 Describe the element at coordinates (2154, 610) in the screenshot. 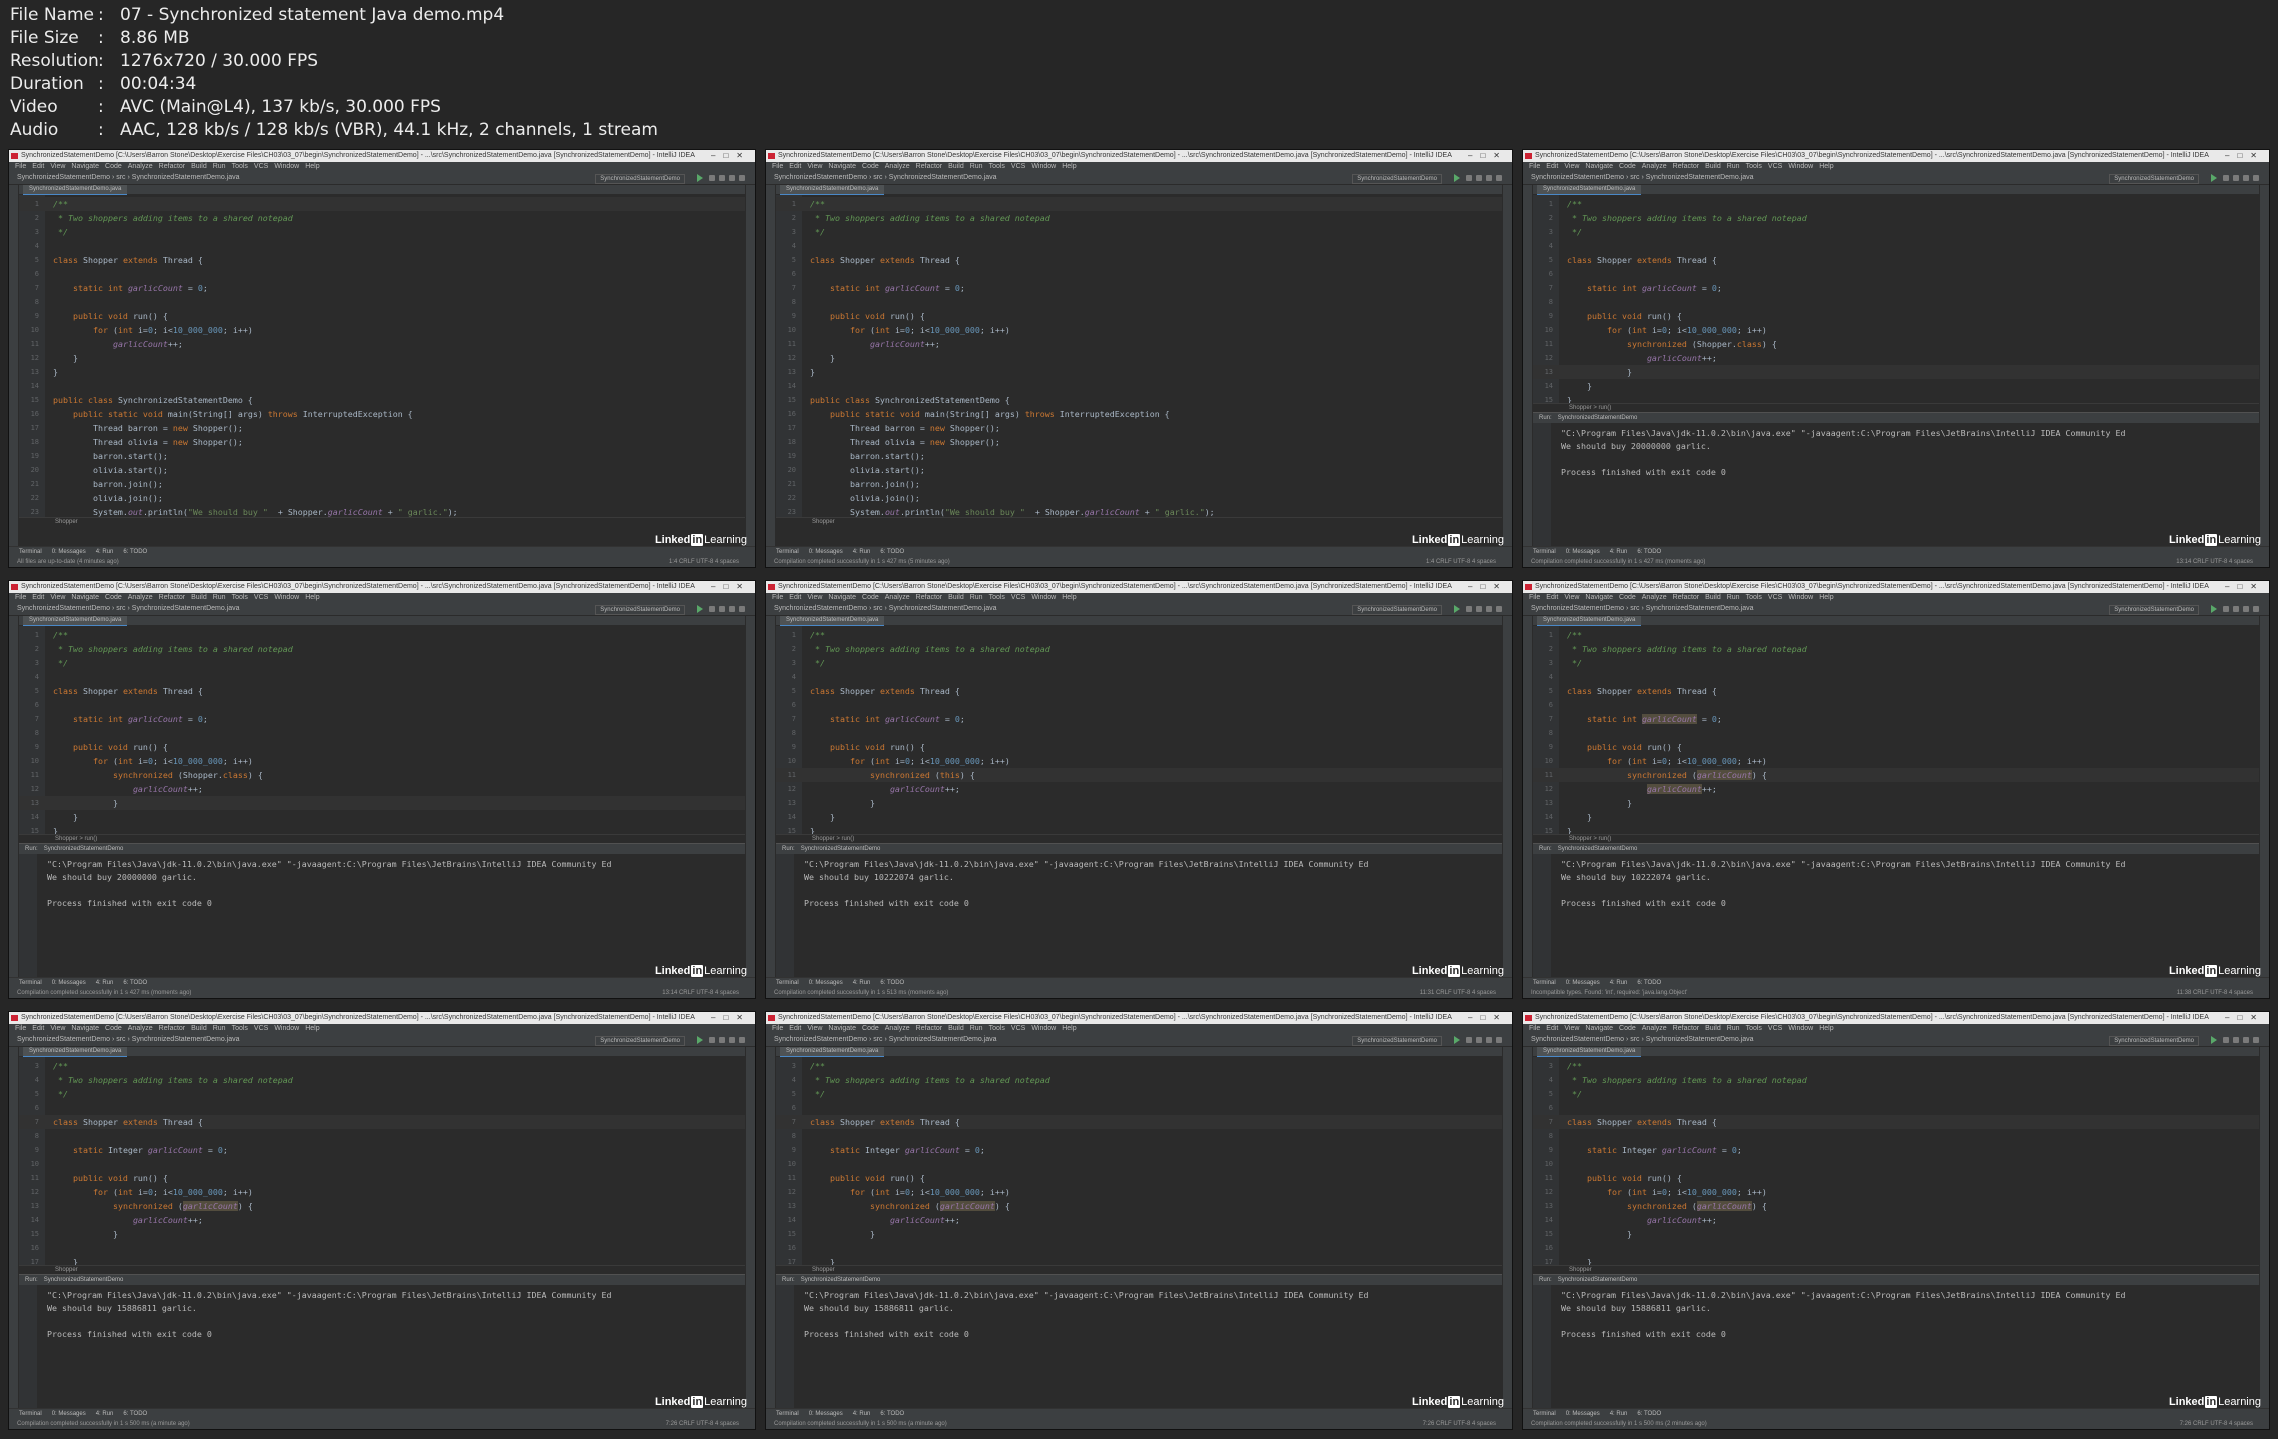

I see `run-configuration-select: SynchronizedStatementDemo` at that location.